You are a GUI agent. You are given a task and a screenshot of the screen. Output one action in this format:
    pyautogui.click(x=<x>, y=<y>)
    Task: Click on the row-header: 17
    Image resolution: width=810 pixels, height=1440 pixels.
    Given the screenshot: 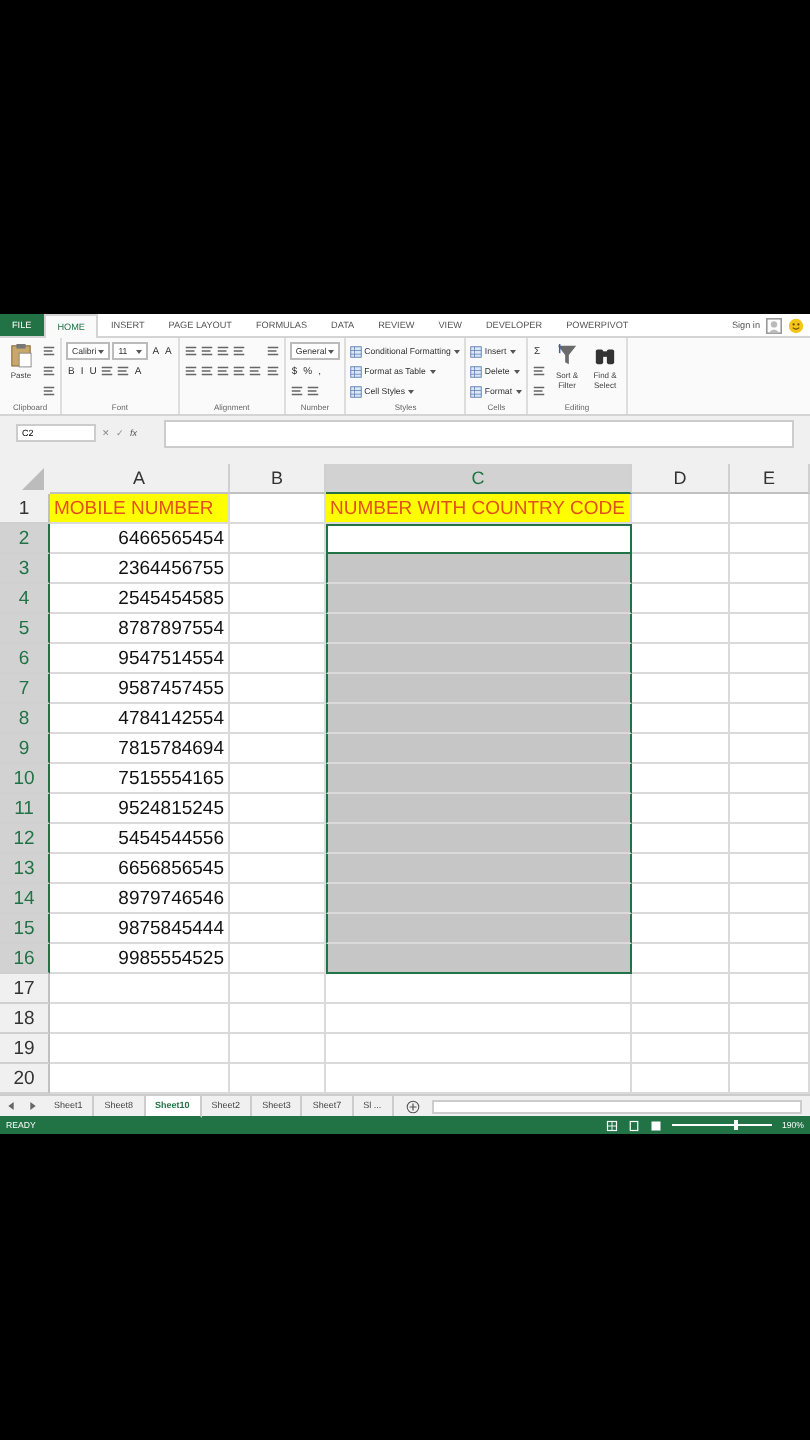 What is the action you would take?
    pyautogui.click(x=25, y=989)
    